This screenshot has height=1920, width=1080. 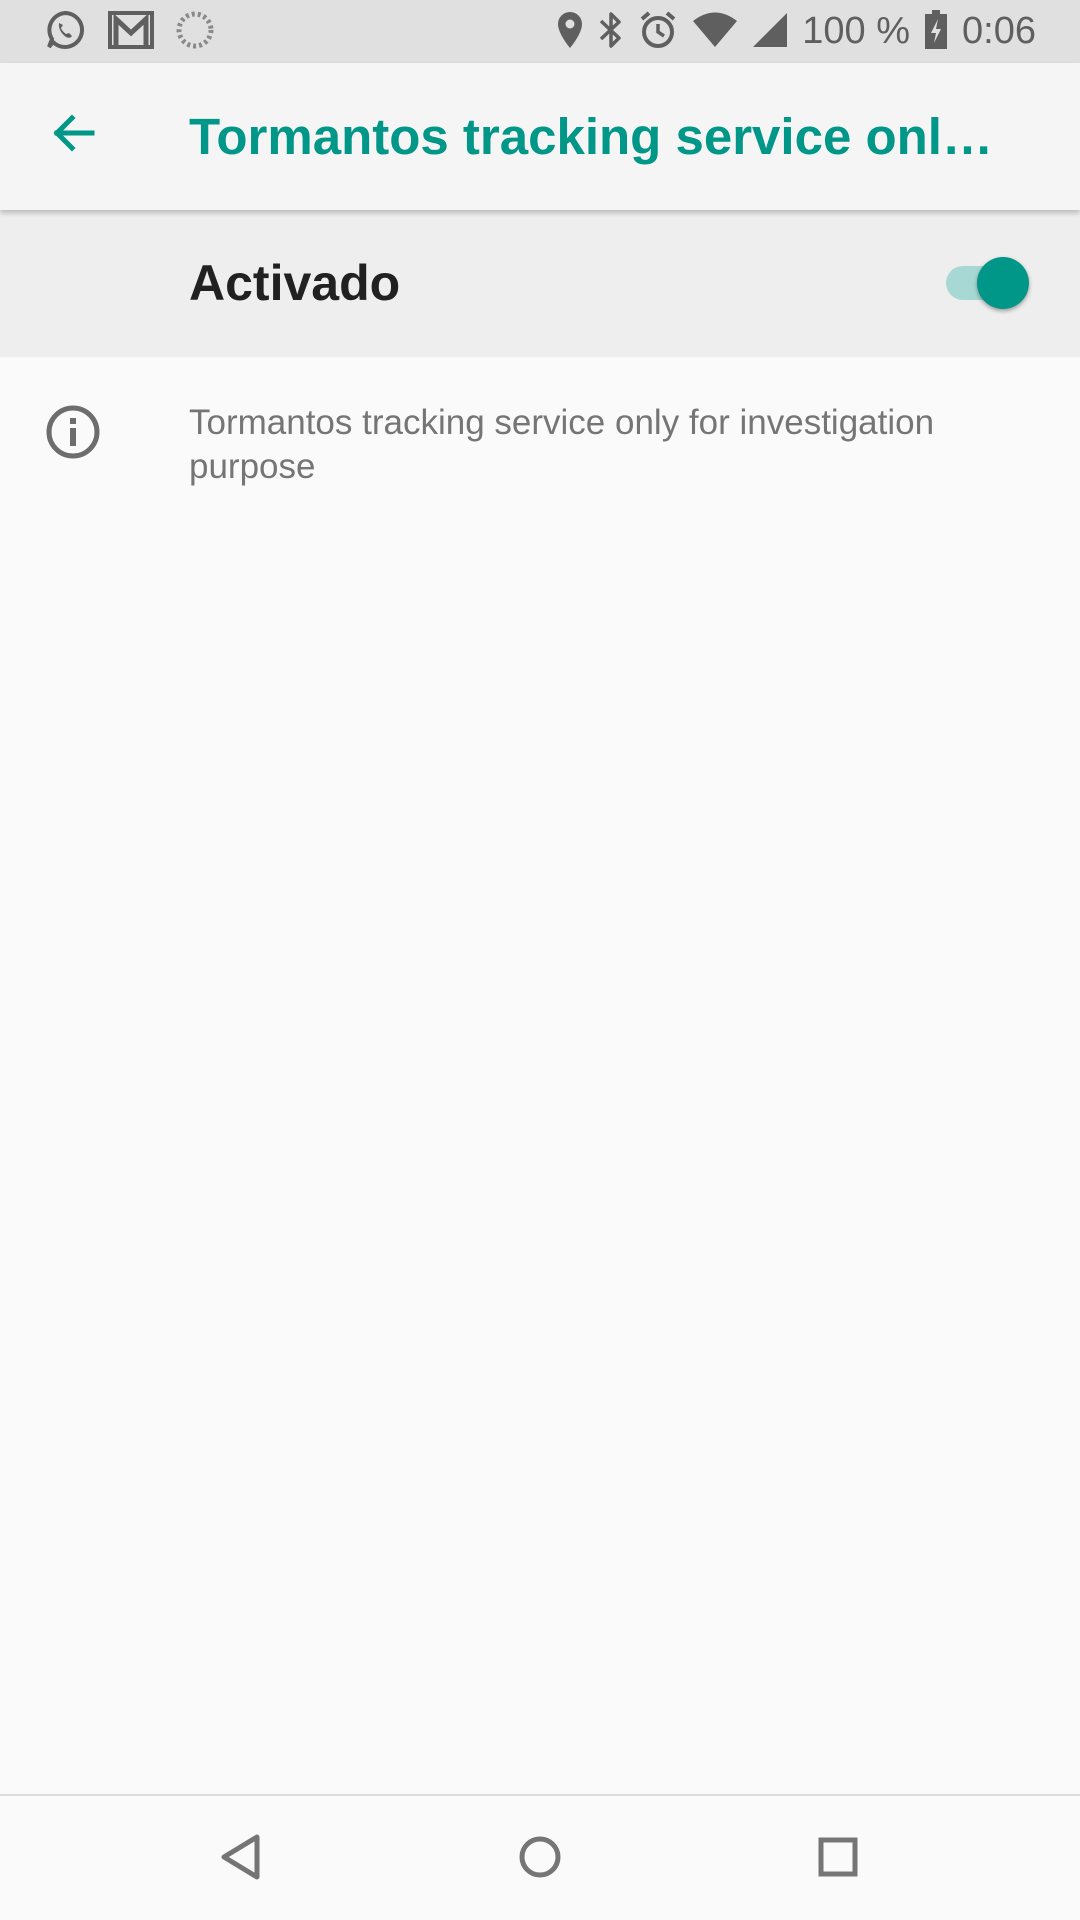 I want to click on nav-recents-button, so click(x=838, y=1859).